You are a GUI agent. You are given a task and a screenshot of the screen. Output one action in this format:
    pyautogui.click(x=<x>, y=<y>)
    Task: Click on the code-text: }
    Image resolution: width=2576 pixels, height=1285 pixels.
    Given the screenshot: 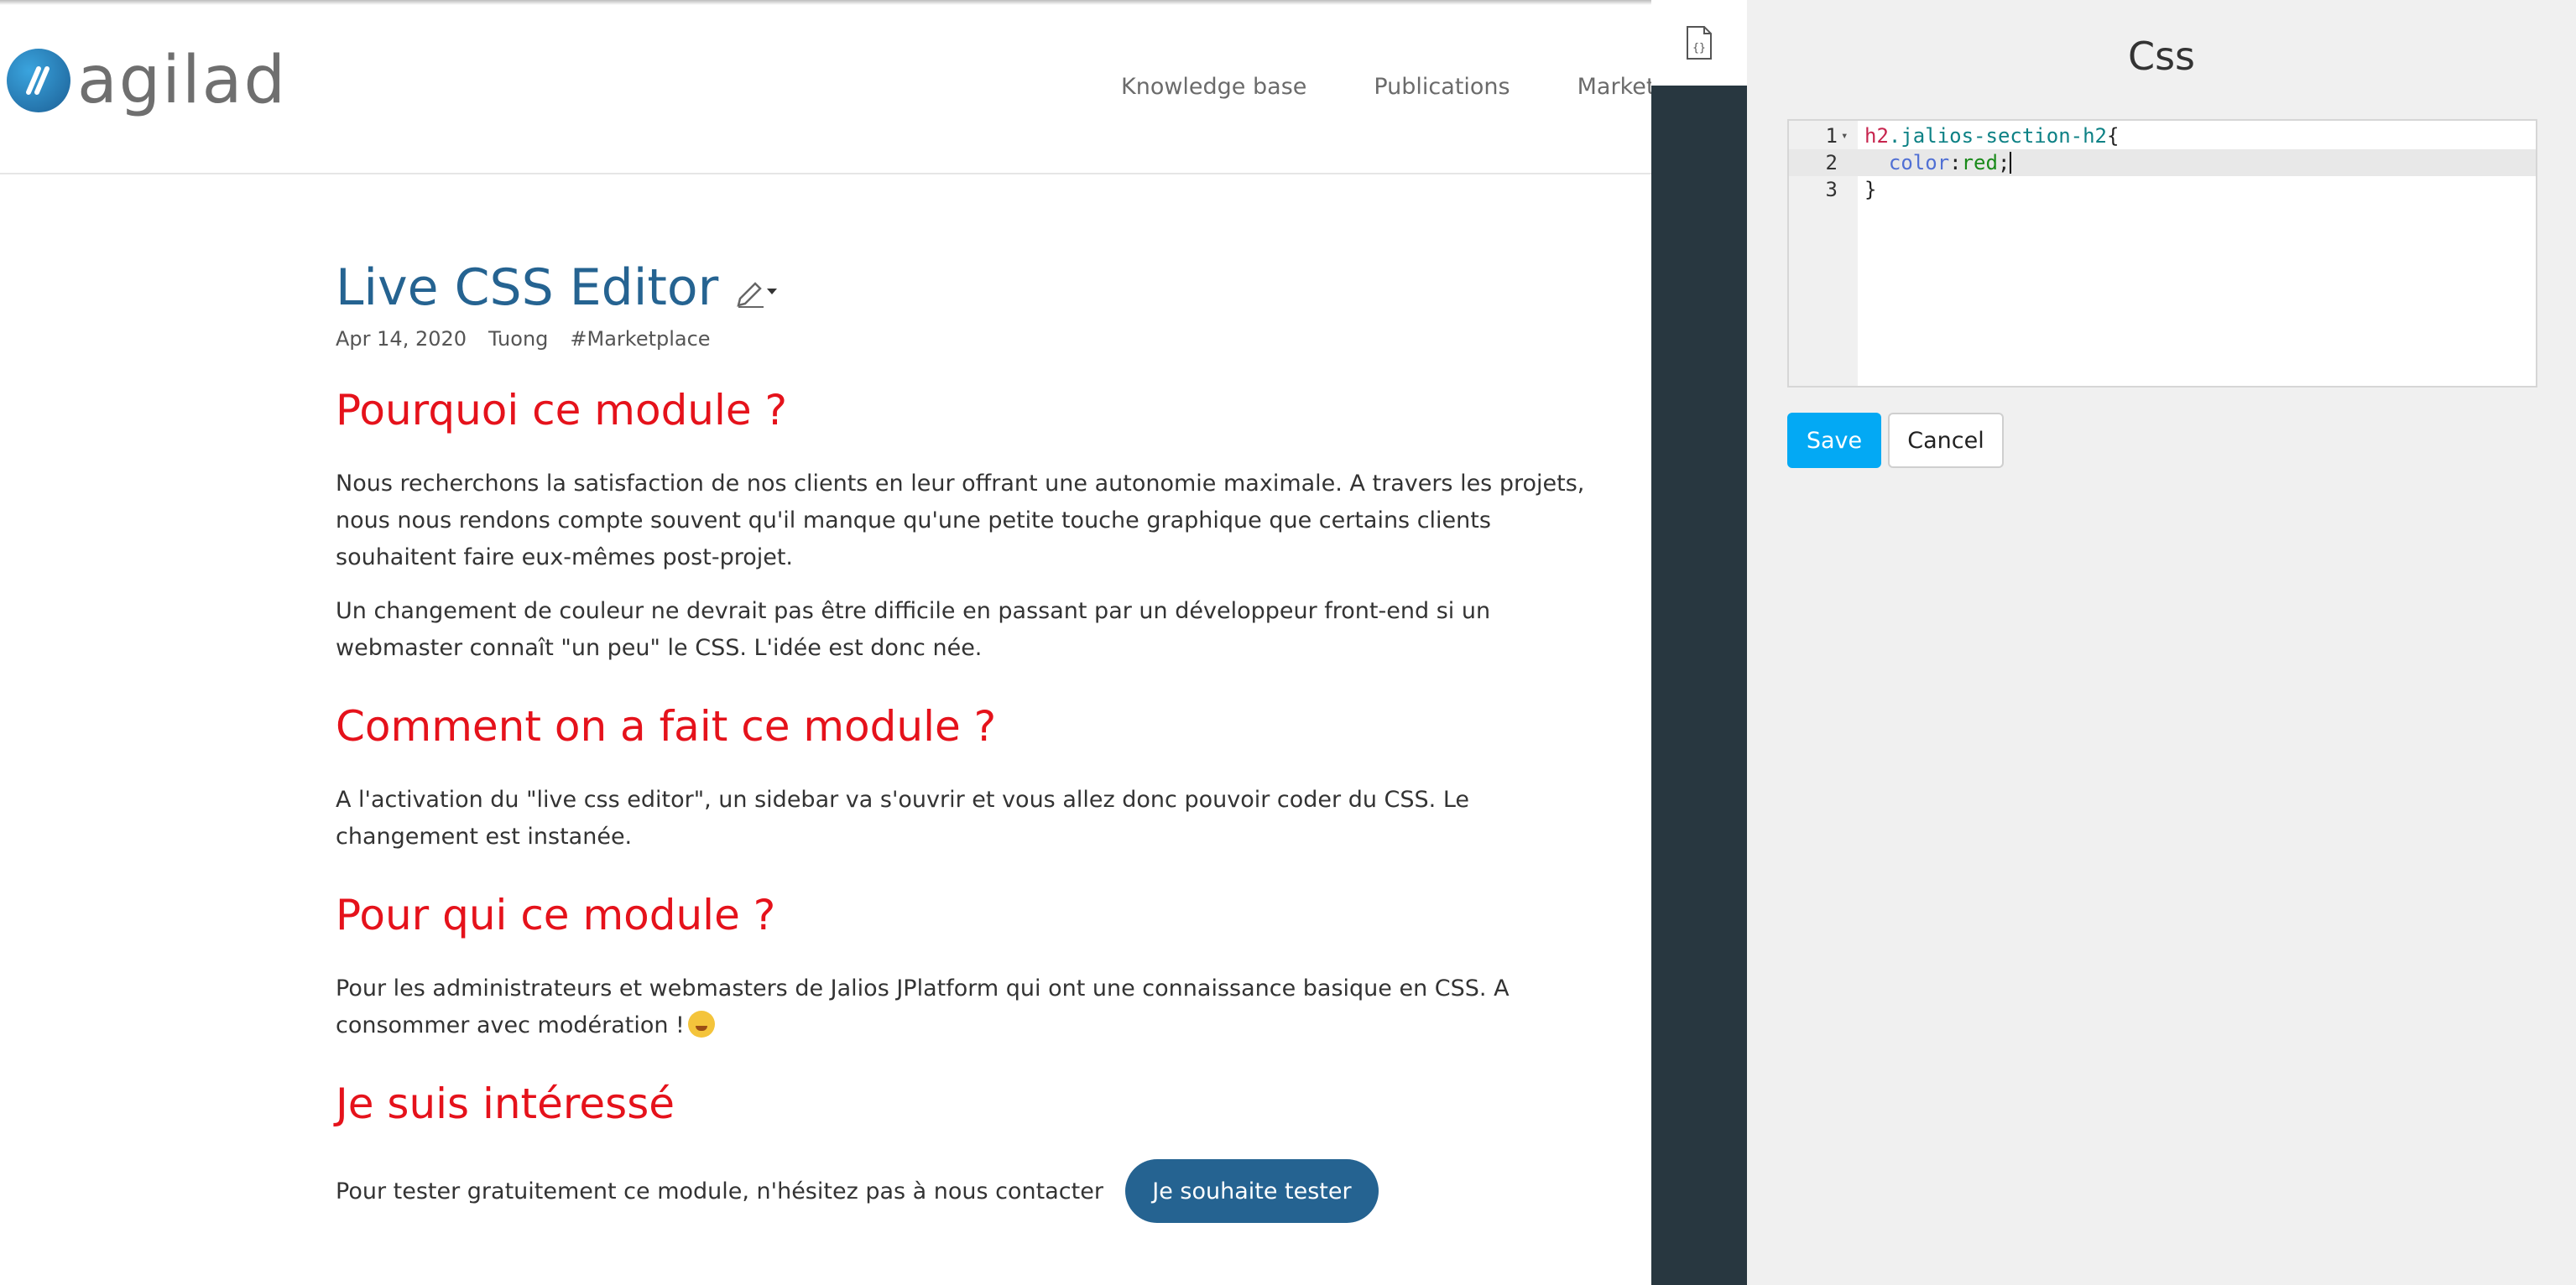 What is the action you would take?
    pyautogui.click(x=1870, y=189)
    